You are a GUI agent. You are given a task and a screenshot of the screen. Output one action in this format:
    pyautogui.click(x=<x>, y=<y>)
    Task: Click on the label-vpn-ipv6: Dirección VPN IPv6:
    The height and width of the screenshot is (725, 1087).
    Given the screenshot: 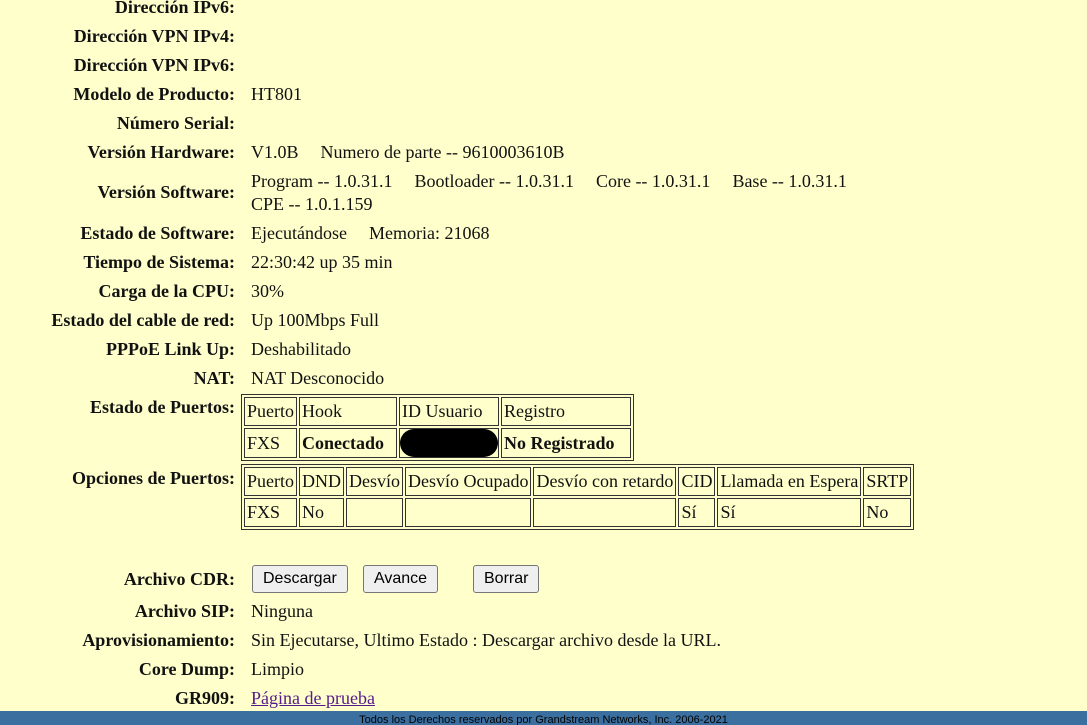 What is the action you would take?
    pyautogui.click(x=154, y=65)
    